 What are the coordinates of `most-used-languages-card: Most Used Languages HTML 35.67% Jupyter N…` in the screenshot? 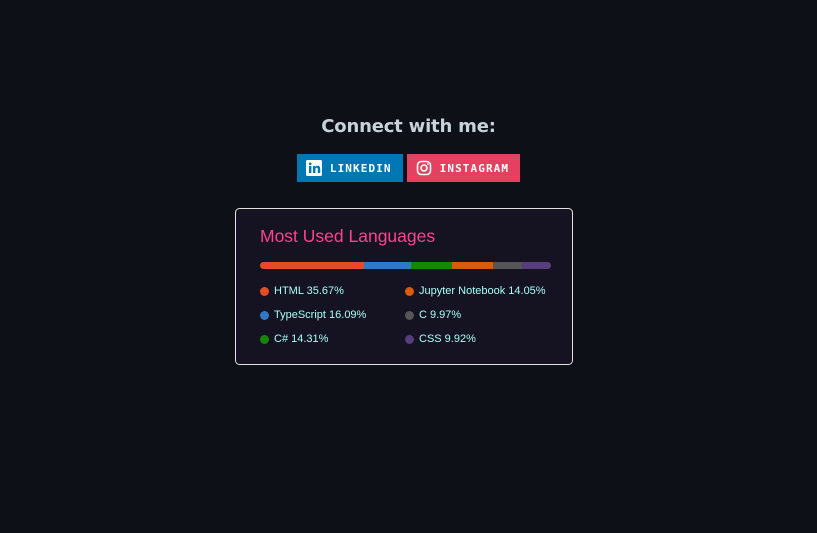 It's located at (404, 286).